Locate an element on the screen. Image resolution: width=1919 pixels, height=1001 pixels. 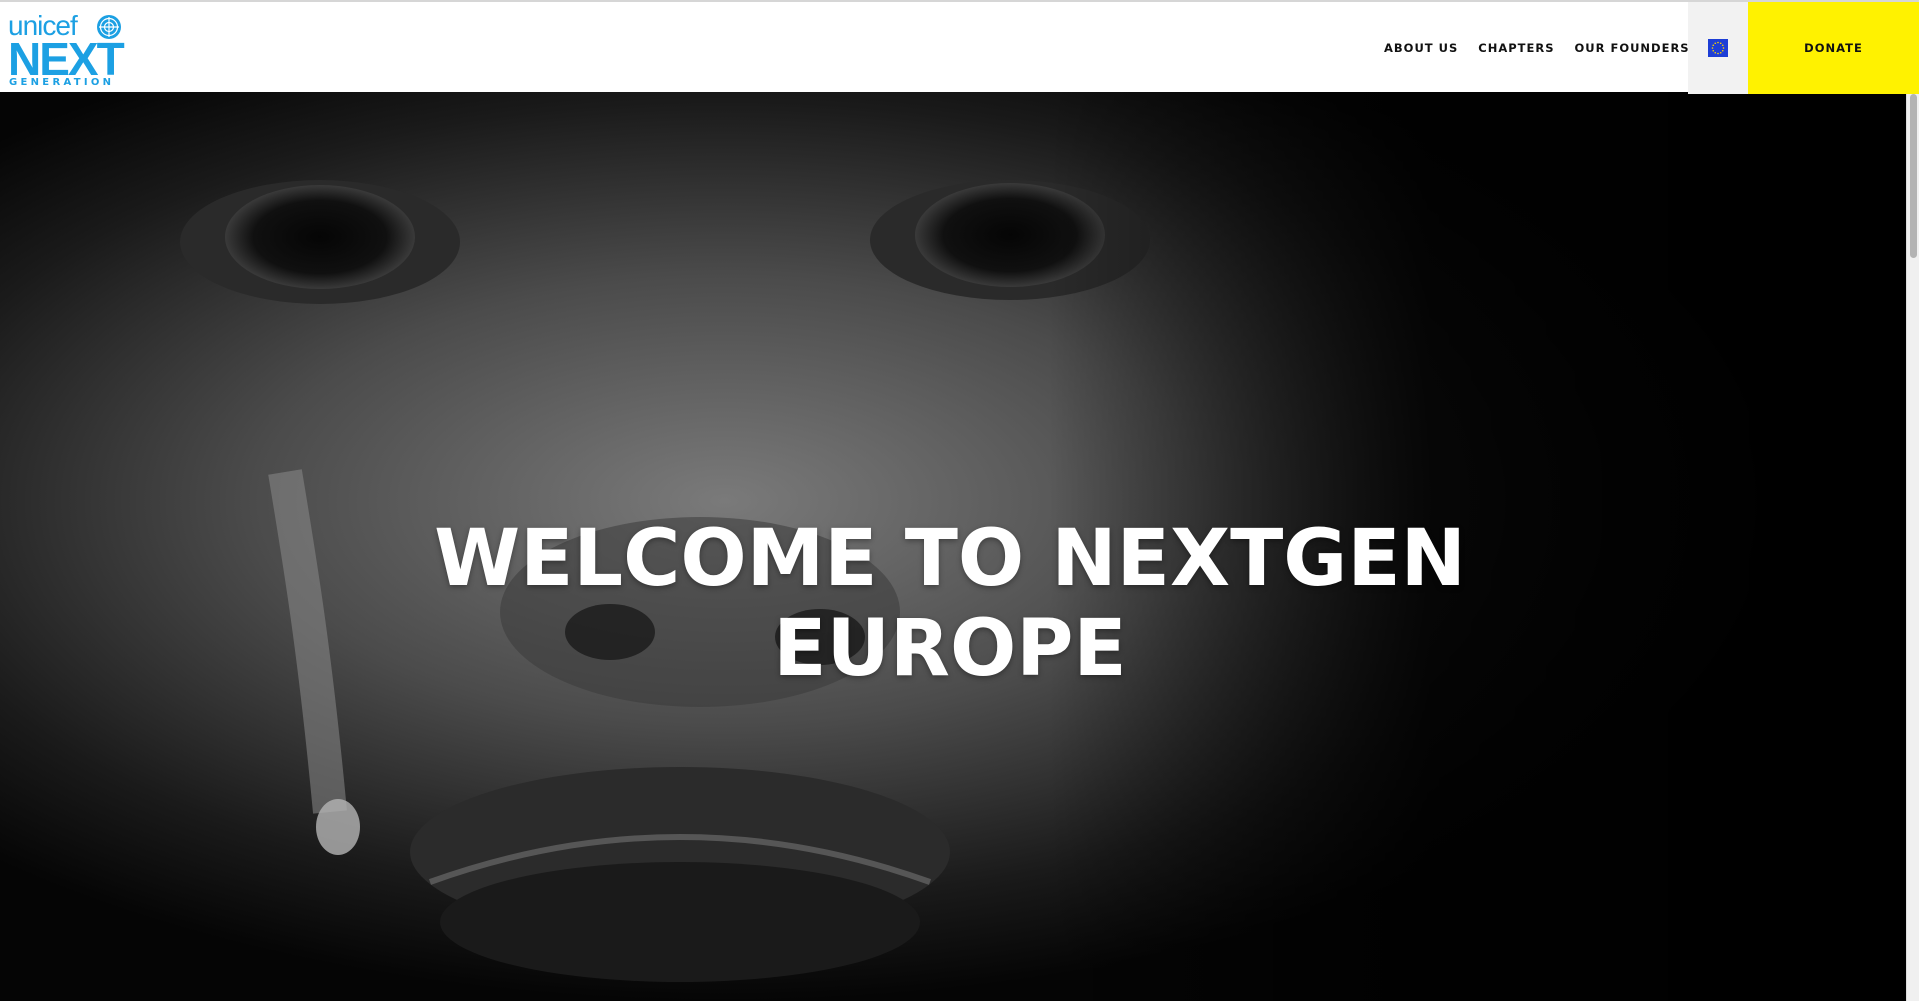
eu-flag-icon is located at coordinates (1718, 48).